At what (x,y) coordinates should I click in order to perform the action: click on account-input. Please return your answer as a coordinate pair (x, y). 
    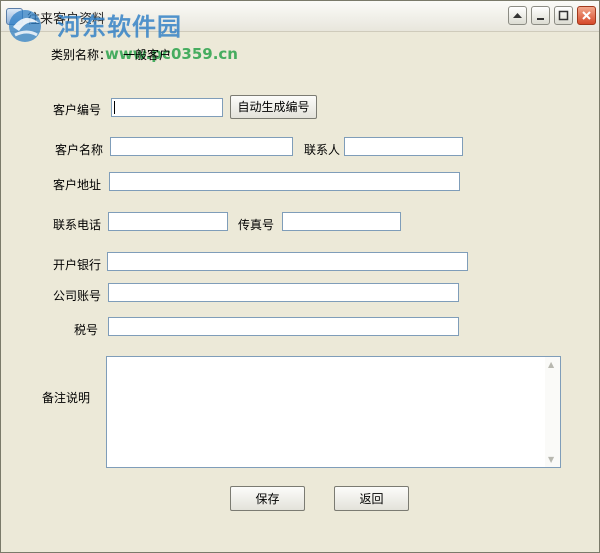
    Looking at the image, I should click on (283, 292).